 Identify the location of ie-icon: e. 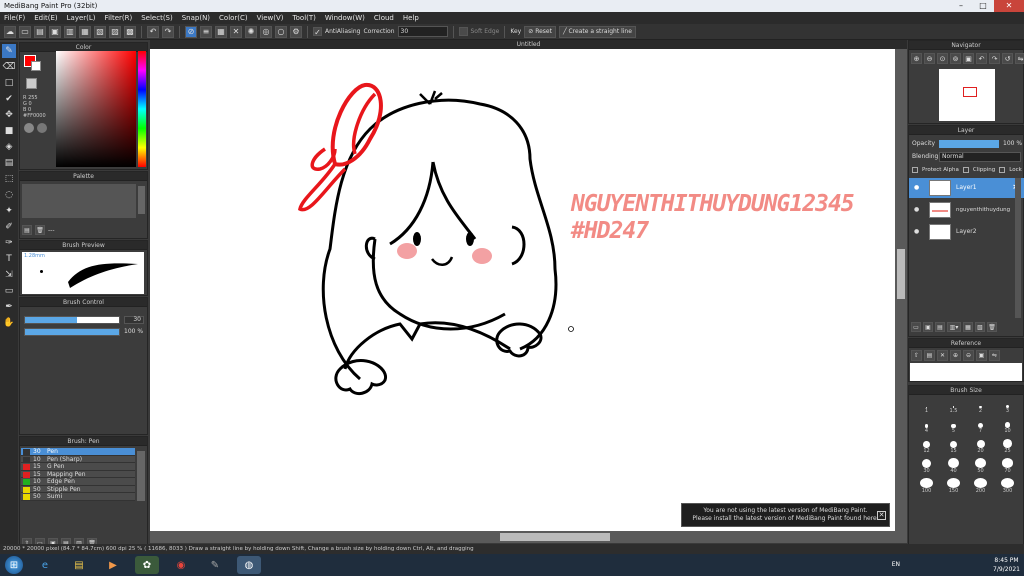
(45, 565).